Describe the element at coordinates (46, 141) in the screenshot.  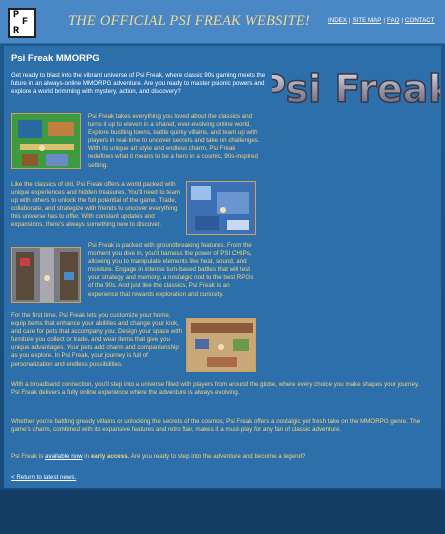
I see `screenshot-town-map` at that location.